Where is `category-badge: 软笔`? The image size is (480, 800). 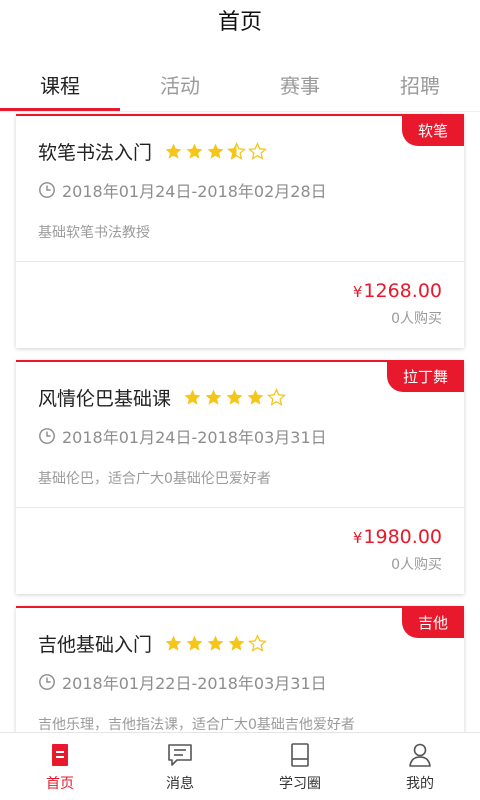 category-badge: 软笔 is located at coordinates (432, 130).